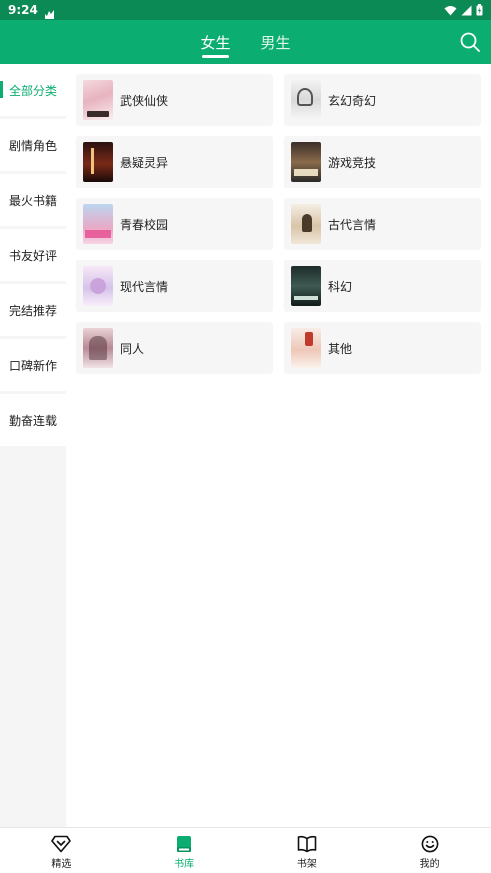  I want to click on sidebar-item-label: 书友好评, so click(32, 255).